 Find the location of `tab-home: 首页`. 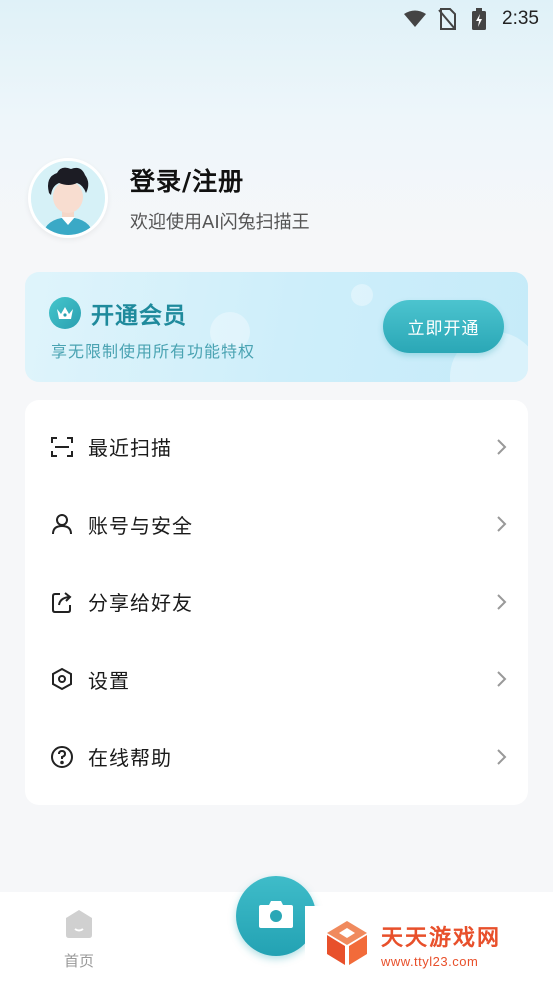

tab-home: 首页 is located at coordinates (79, 939).